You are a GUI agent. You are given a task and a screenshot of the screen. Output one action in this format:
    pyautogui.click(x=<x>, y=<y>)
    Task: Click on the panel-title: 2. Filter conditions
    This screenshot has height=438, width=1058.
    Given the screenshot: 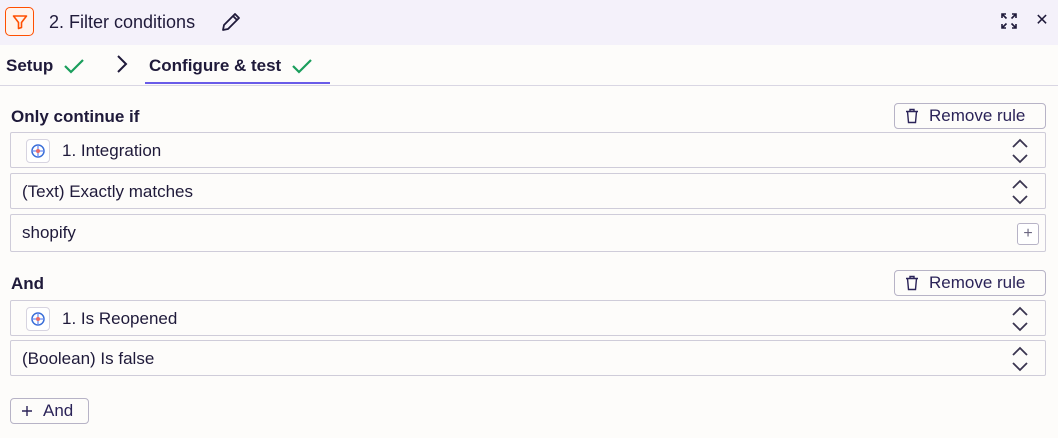 What is the action you would take?
    pyautogui.click(x=122, y=22)
    